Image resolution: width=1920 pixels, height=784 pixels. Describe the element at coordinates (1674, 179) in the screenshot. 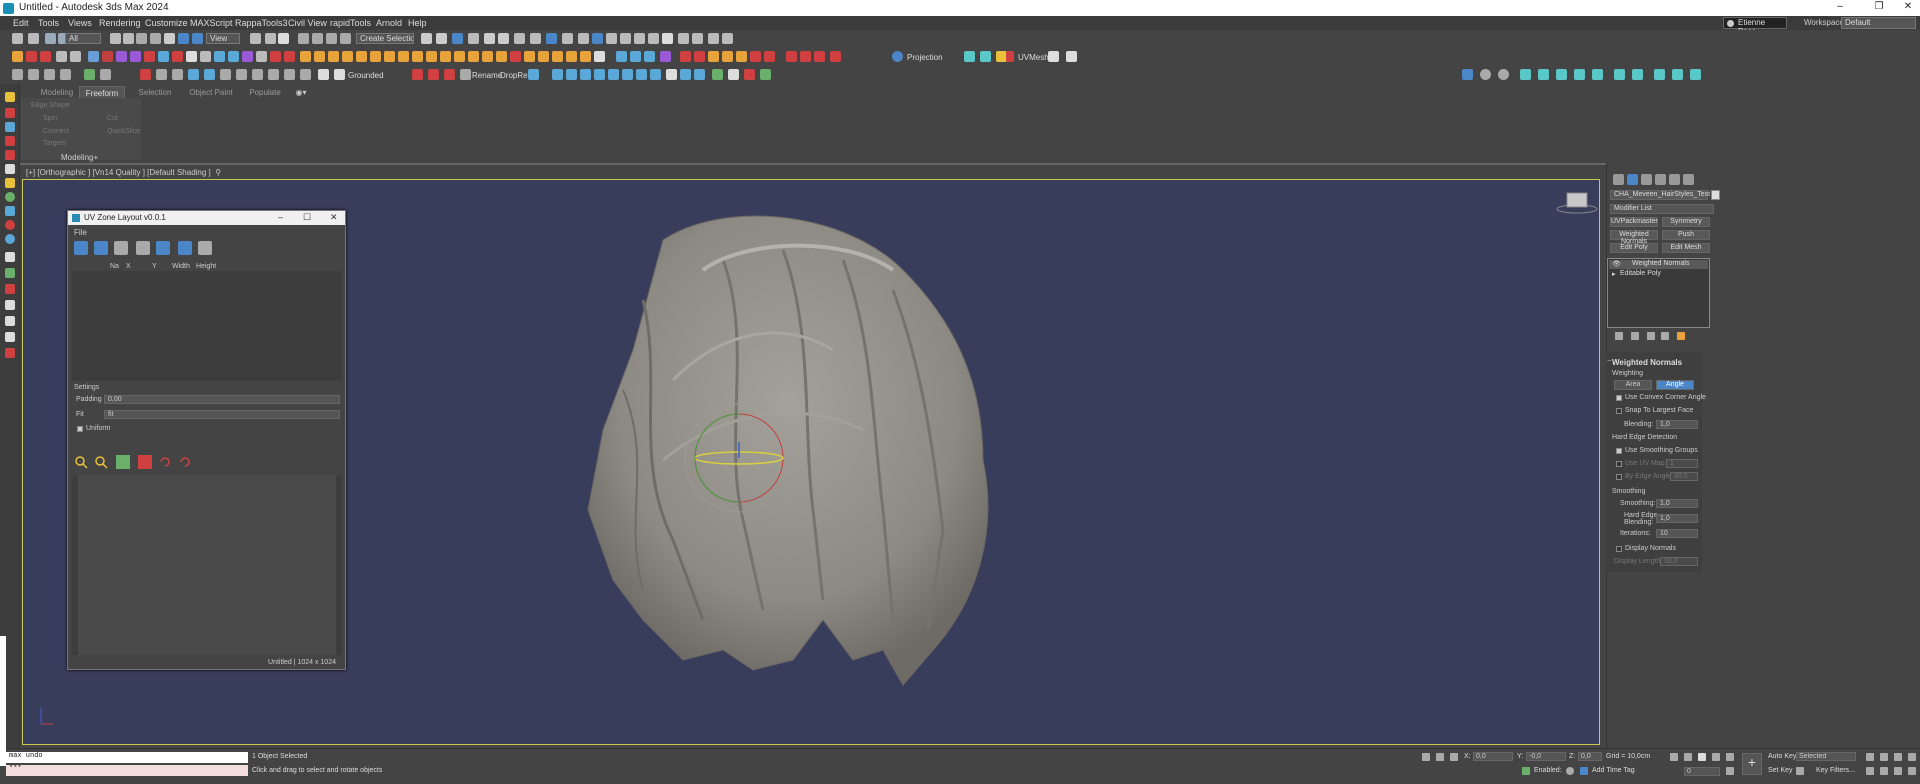

I see `display-tab-icon` at that location.